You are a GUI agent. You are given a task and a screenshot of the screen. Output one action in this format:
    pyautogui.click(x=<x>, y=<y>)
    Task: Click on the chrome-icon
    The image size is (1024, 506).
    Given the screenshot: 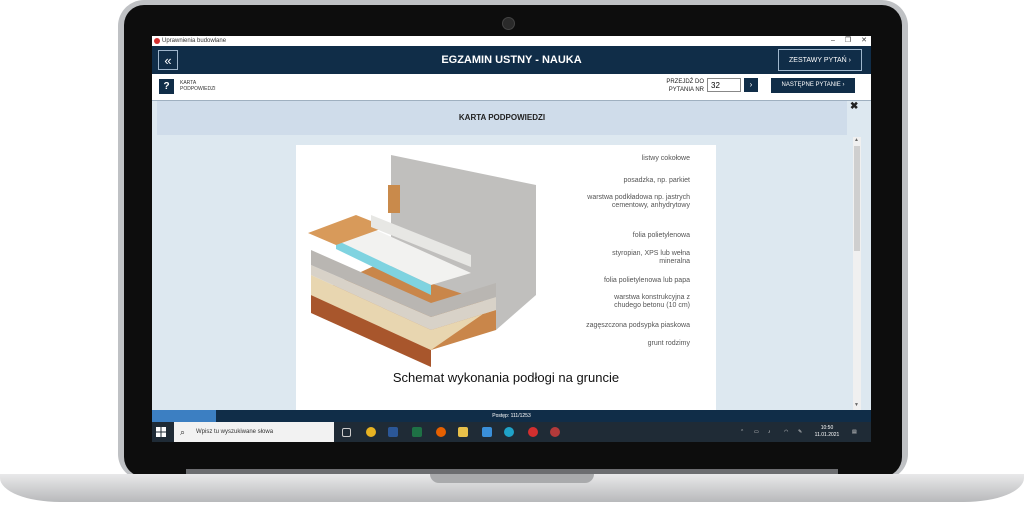 What is the action you would take?
    pyautogui.click(x=371, y=432)
    